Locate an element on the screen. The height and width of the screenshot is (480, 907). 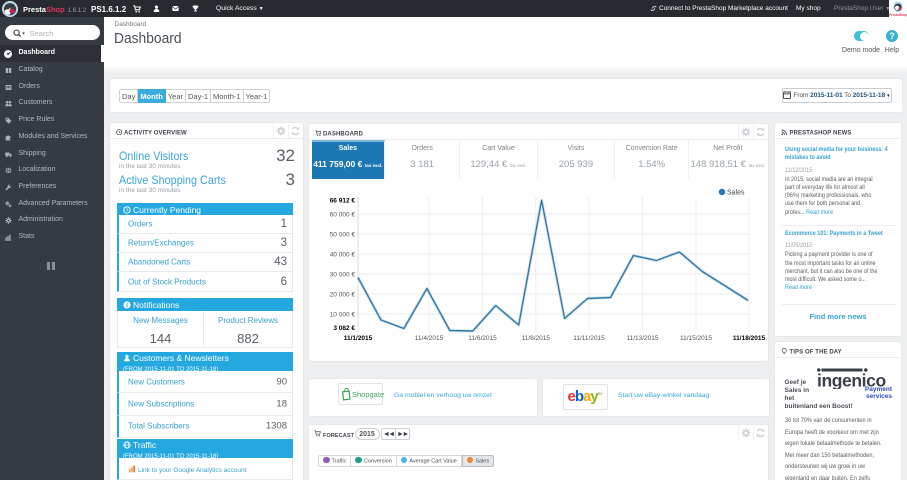
svg-text: 11/18/2015 is located at coordinates (749, 338).